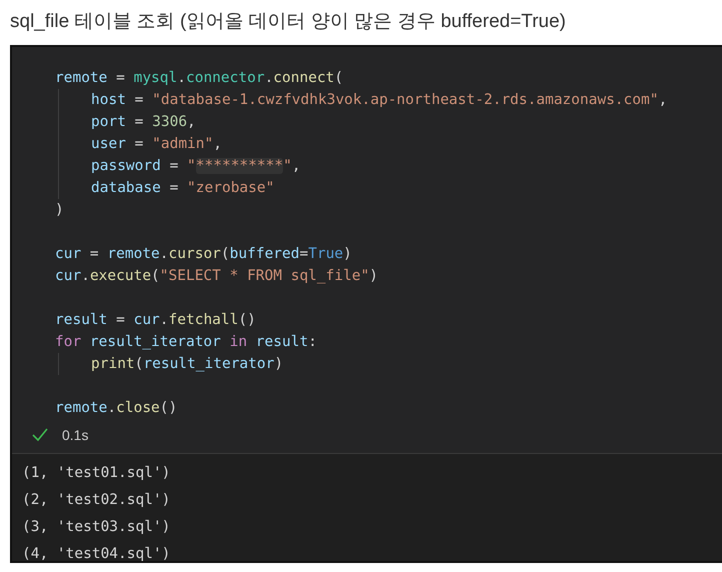  What do you see at coordinates (196, 166) in the screenshot?
I see `code-line: password = "**********",` at bounding box center [196, 166].